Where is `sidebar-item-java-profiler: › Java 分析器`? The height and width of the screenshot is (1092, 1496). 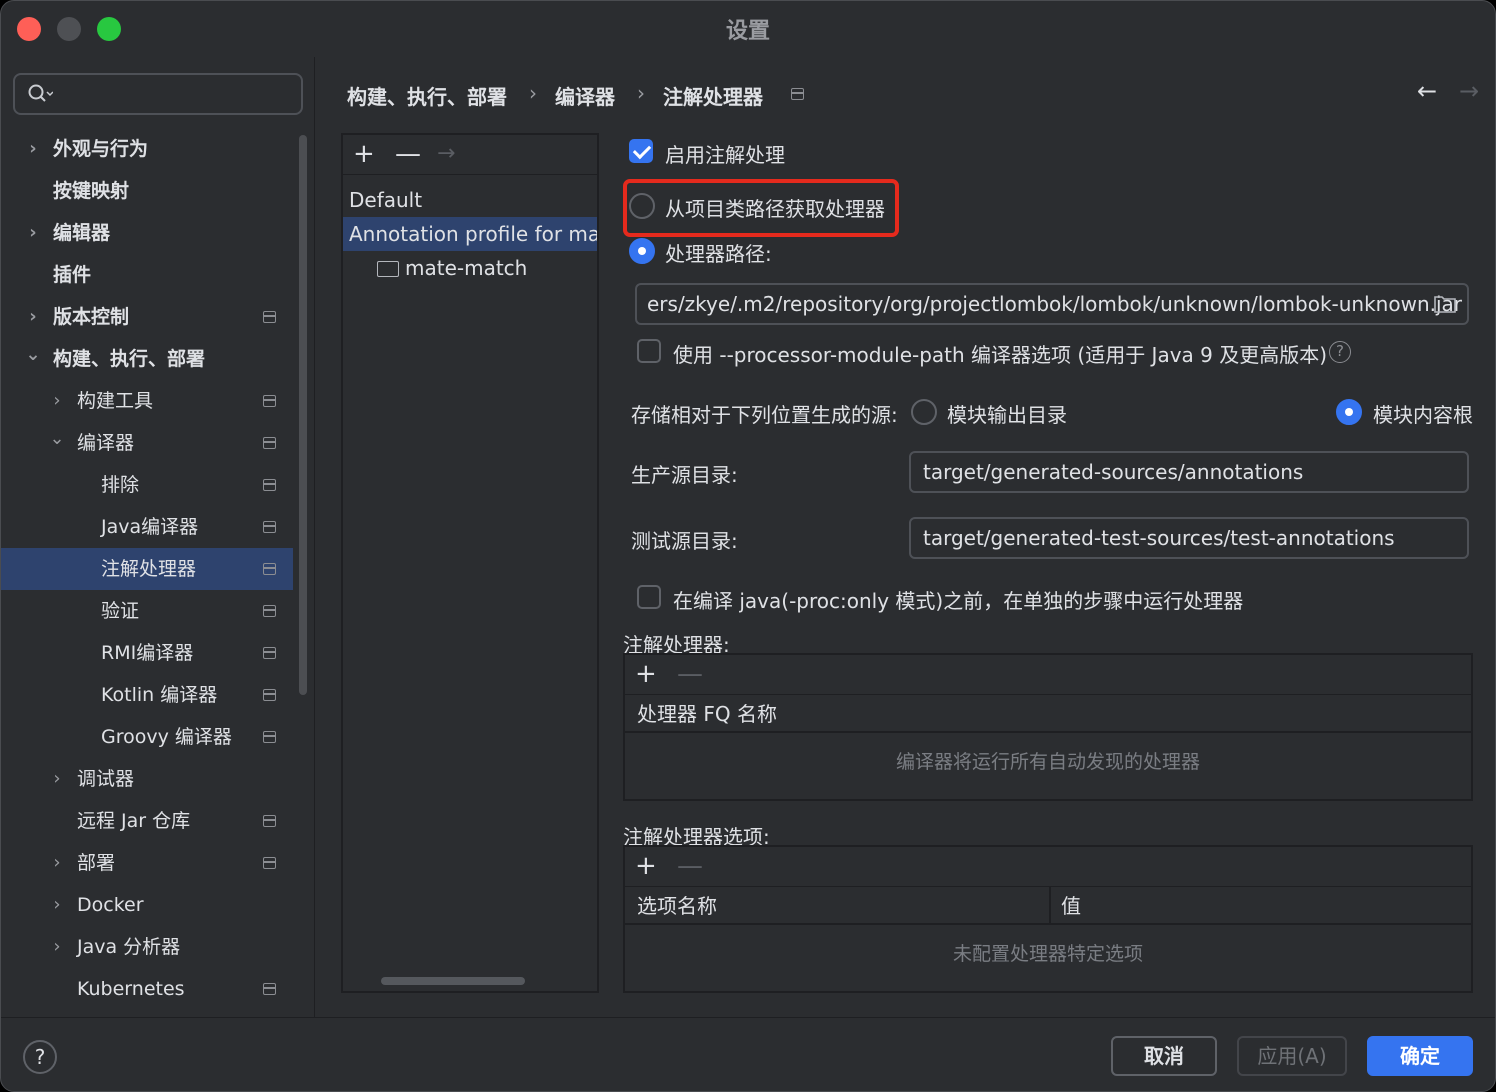
sidebar-item-java-profiler: › Java 分析器 is located at coordinates (147, 947).